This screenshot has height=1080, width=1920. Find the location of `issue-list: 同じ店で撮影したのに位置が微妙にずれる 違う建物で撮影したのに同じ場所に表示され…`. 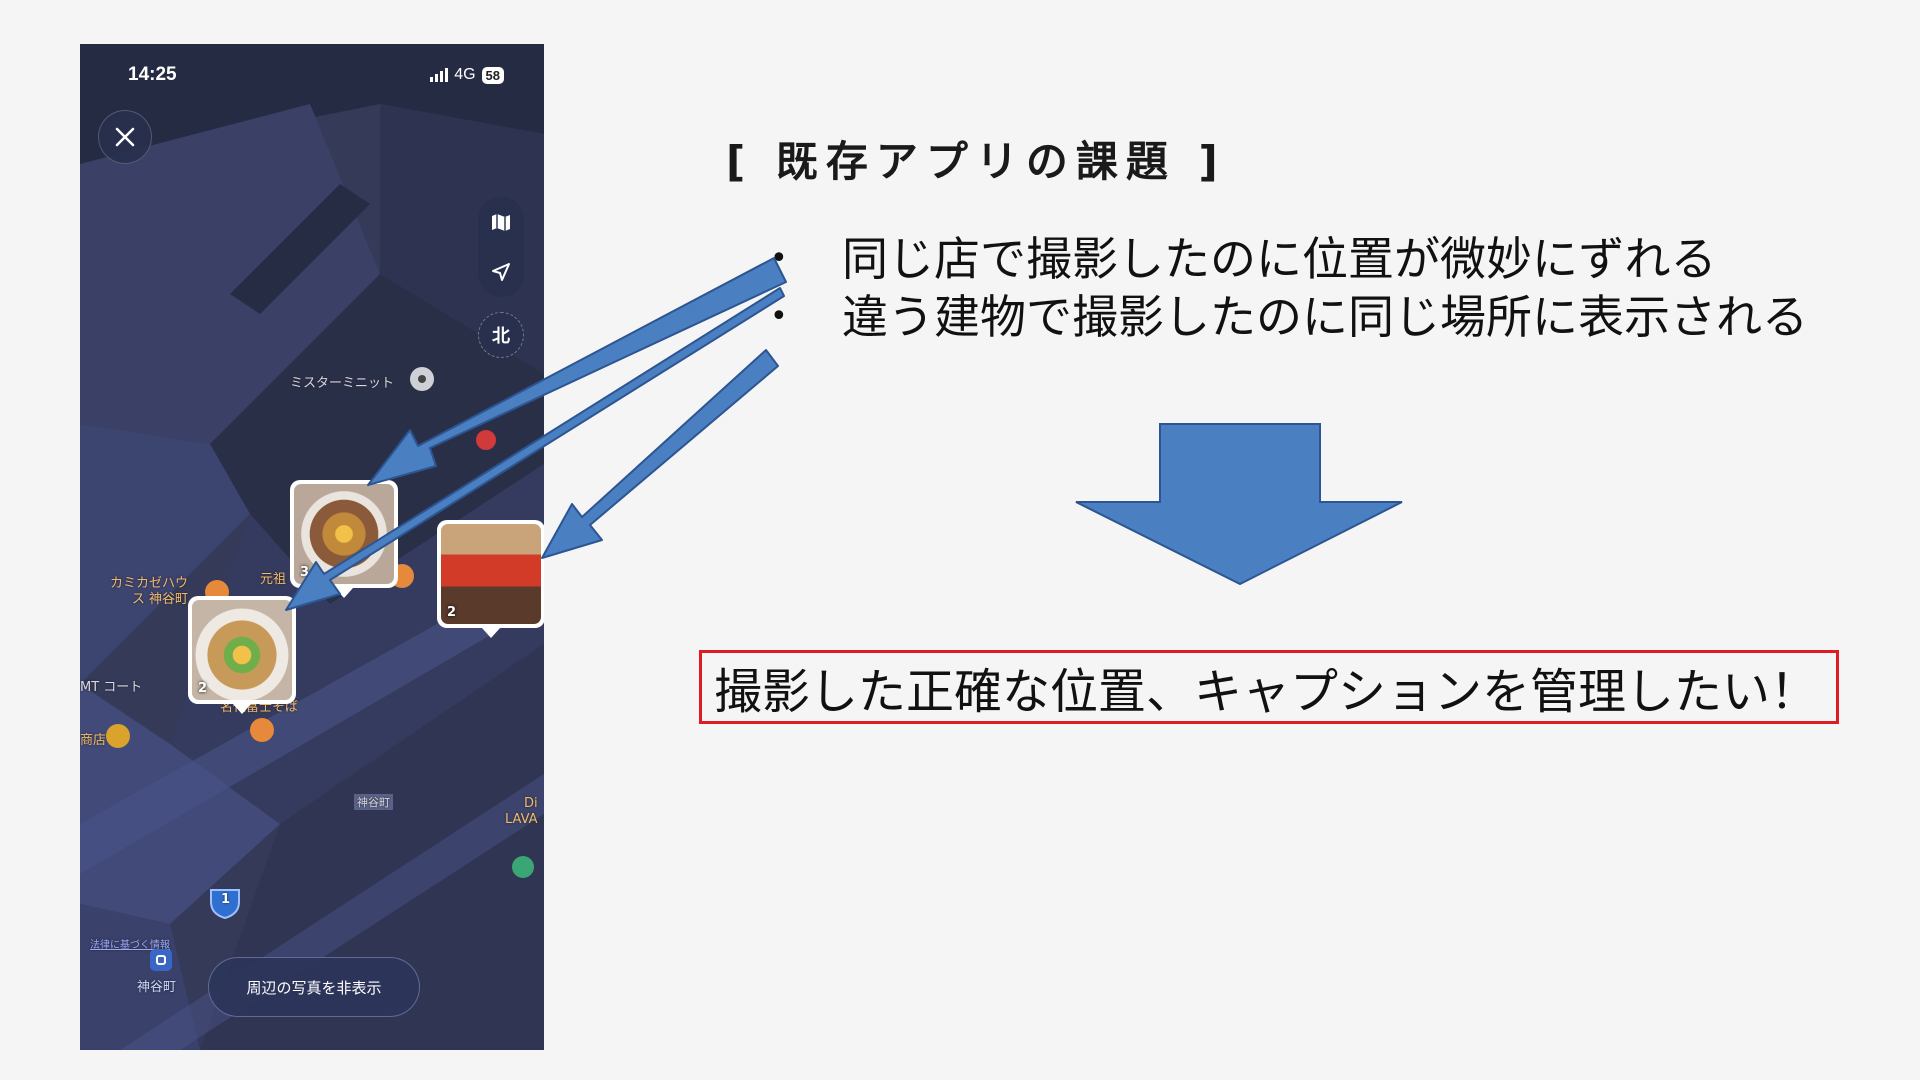

issue-list: 同じ店で撮影したのに位置が微妙にずれる 違う建物で撮影したのに同じ場所に表示され… is located at coordinates (1289, 288).